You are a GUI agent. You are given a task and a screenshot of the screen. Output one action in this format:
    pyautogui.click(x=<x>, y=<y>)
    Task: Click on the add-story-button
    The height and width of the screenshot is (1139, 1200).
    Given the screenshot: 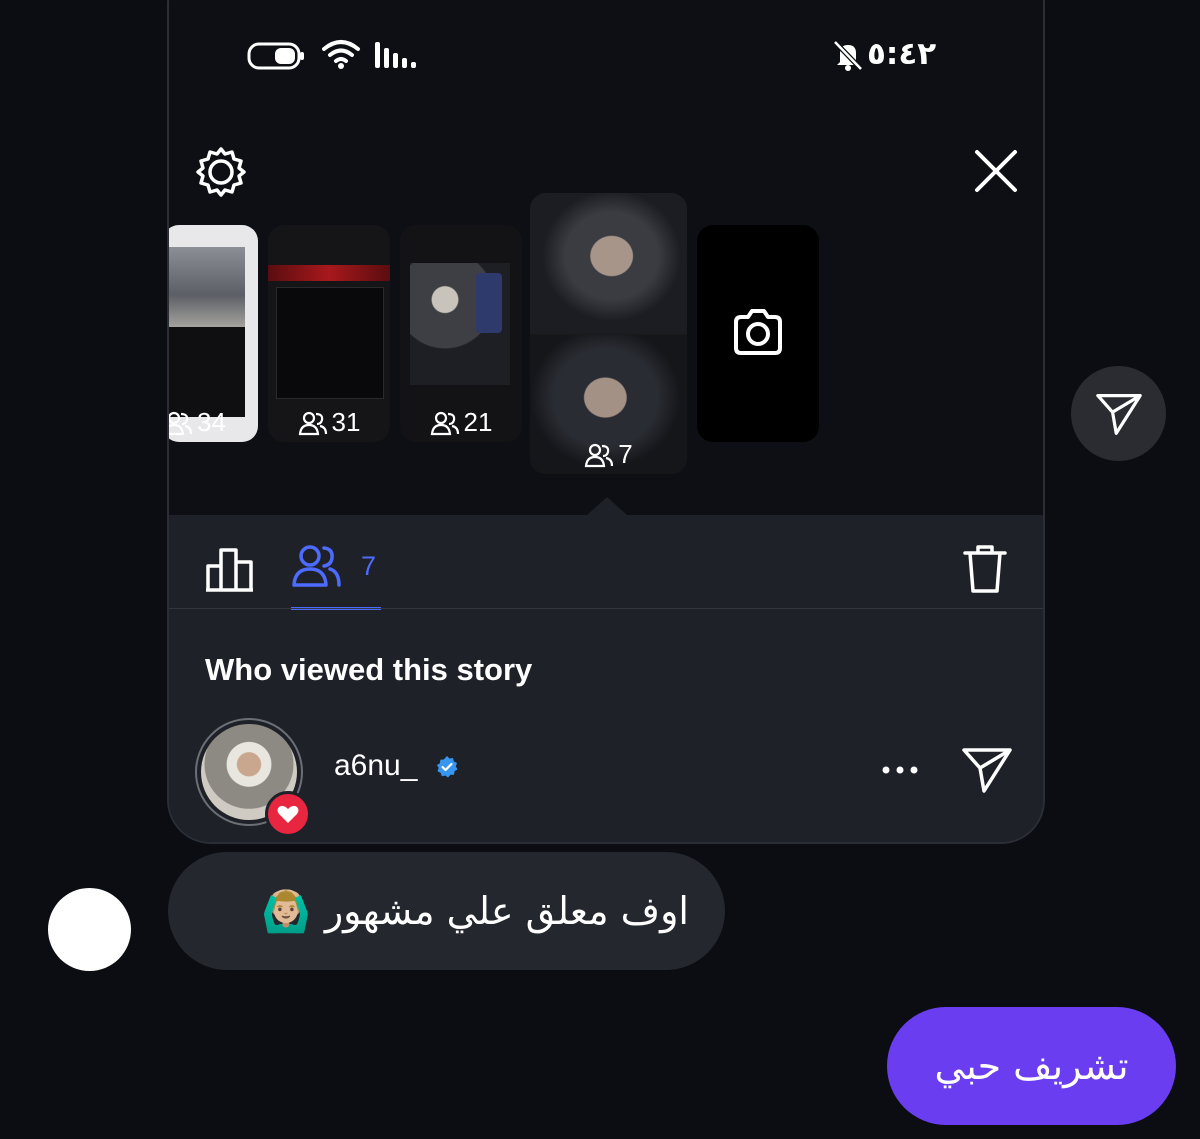 What is the action you would take?
    pyautogui.click(x=758, y=333)
    